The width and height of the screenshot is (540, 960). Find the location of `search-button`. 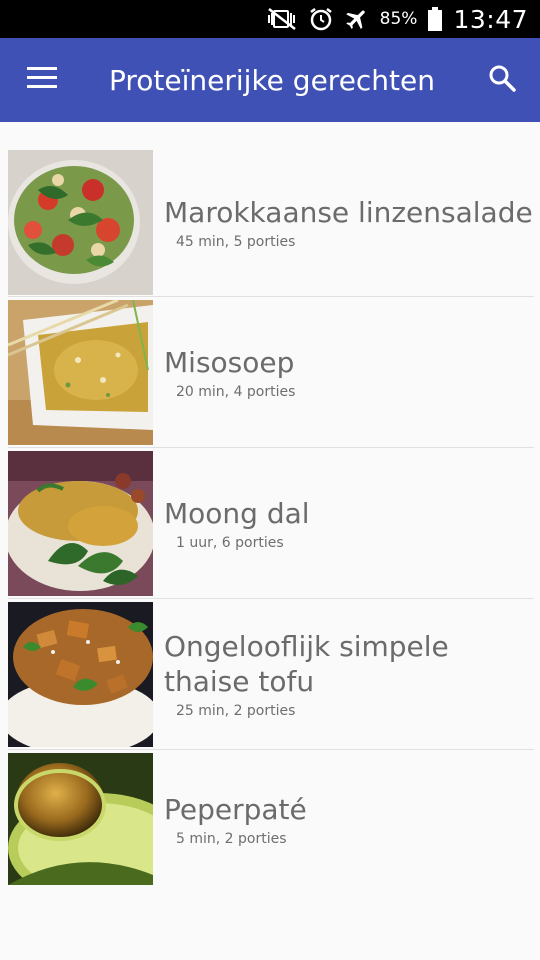

search-button is located at coordinates (502, 80).